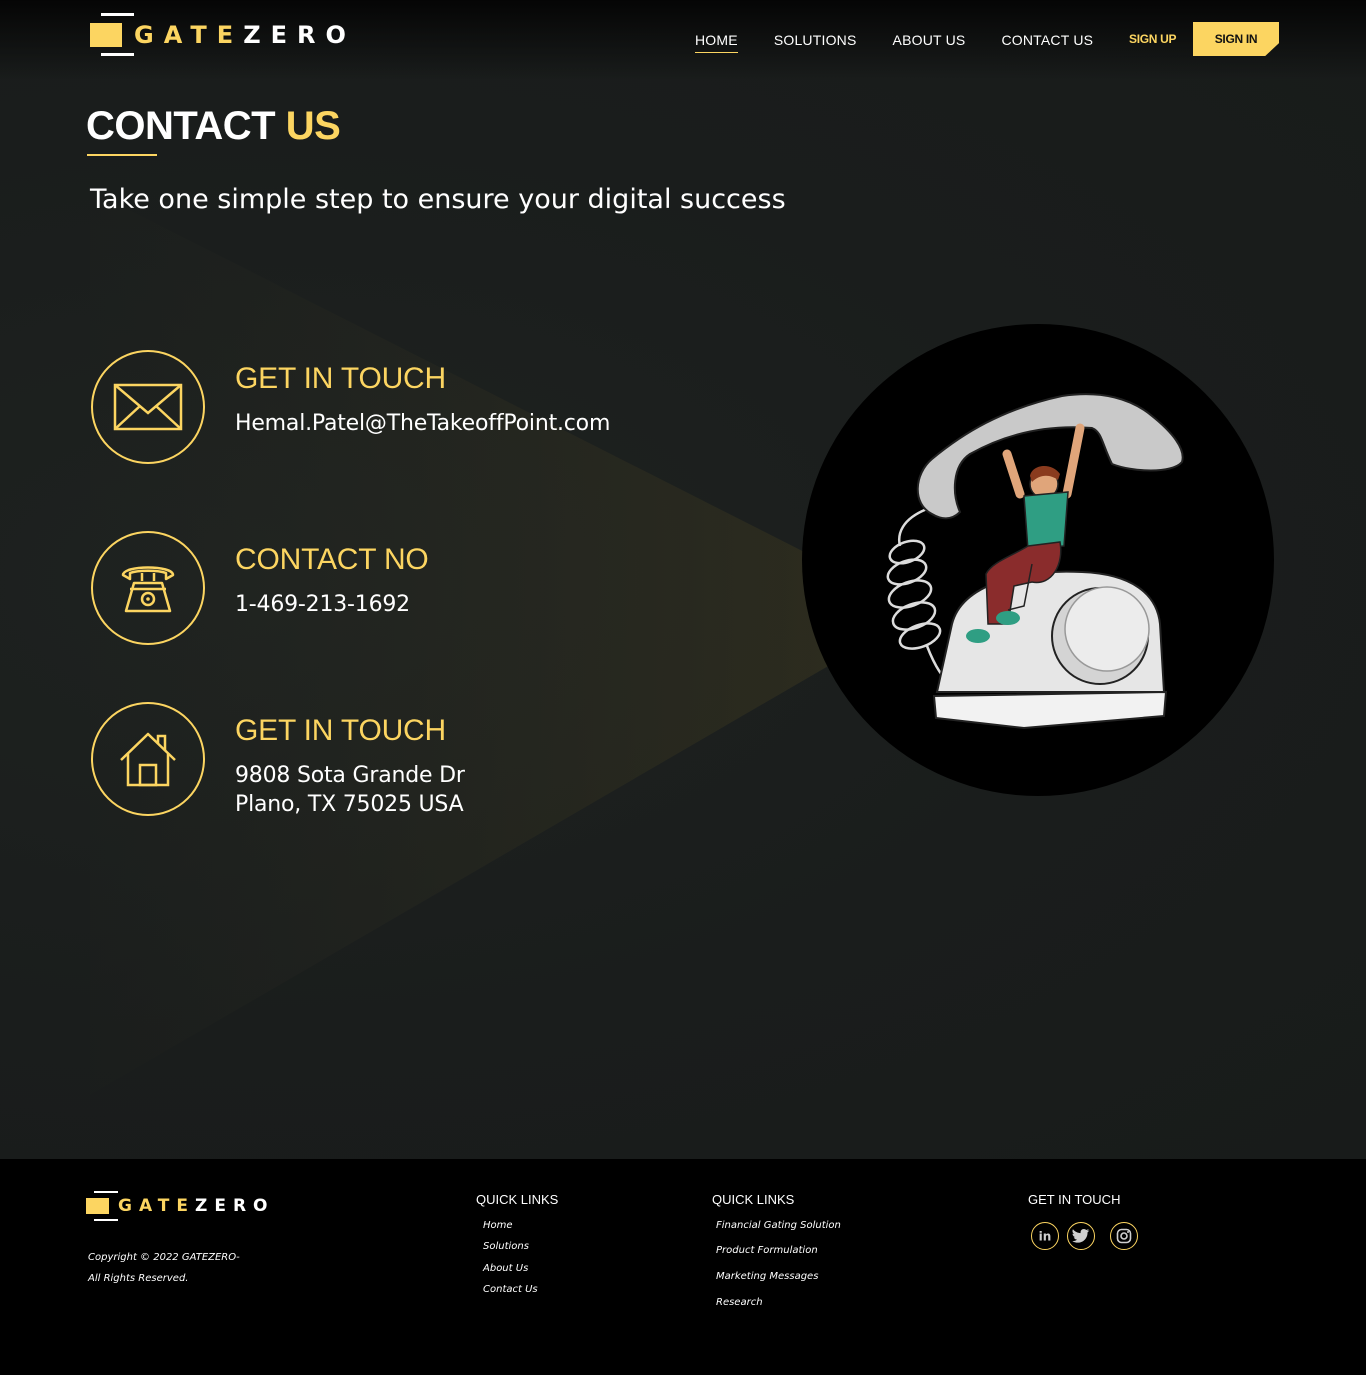 This screenshot has height=1375, width=1366. What do you see at coordinates (138, 1278) in the screenshot?
I see `copyright-line2: All Rights Reserved.` at bounding box center [138, 1278].